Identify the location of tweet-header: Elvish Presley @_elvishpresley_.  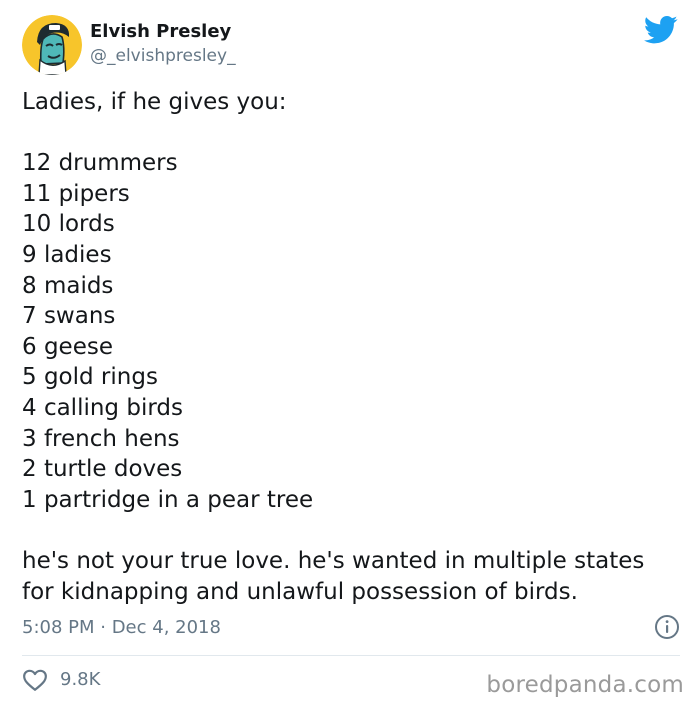
(350, 45).